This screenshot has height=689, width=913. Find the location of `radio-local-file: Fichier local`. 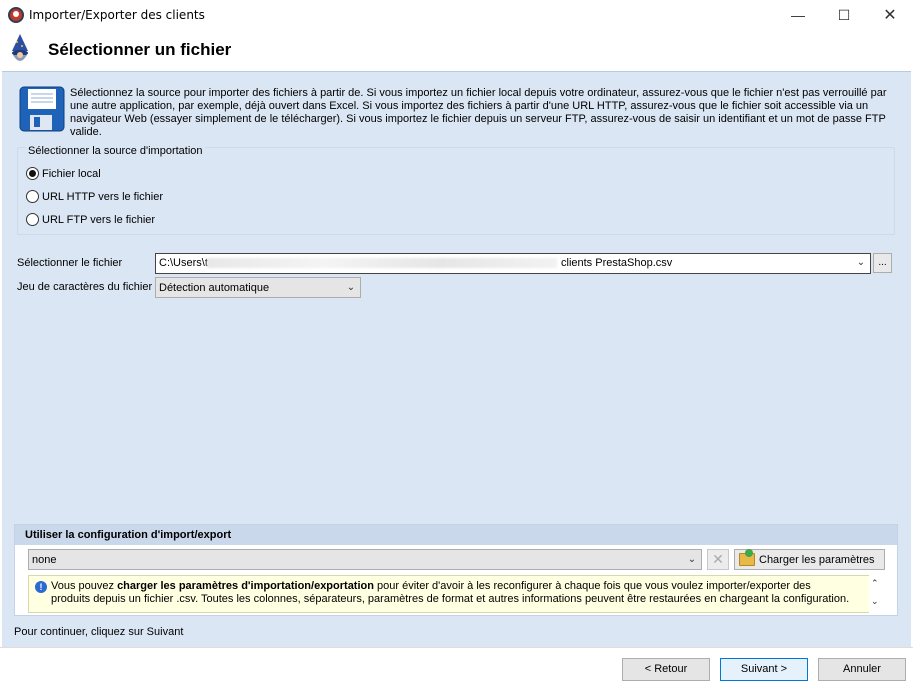

radio-local-file: Fichier local is located at coordinates (63, 173).